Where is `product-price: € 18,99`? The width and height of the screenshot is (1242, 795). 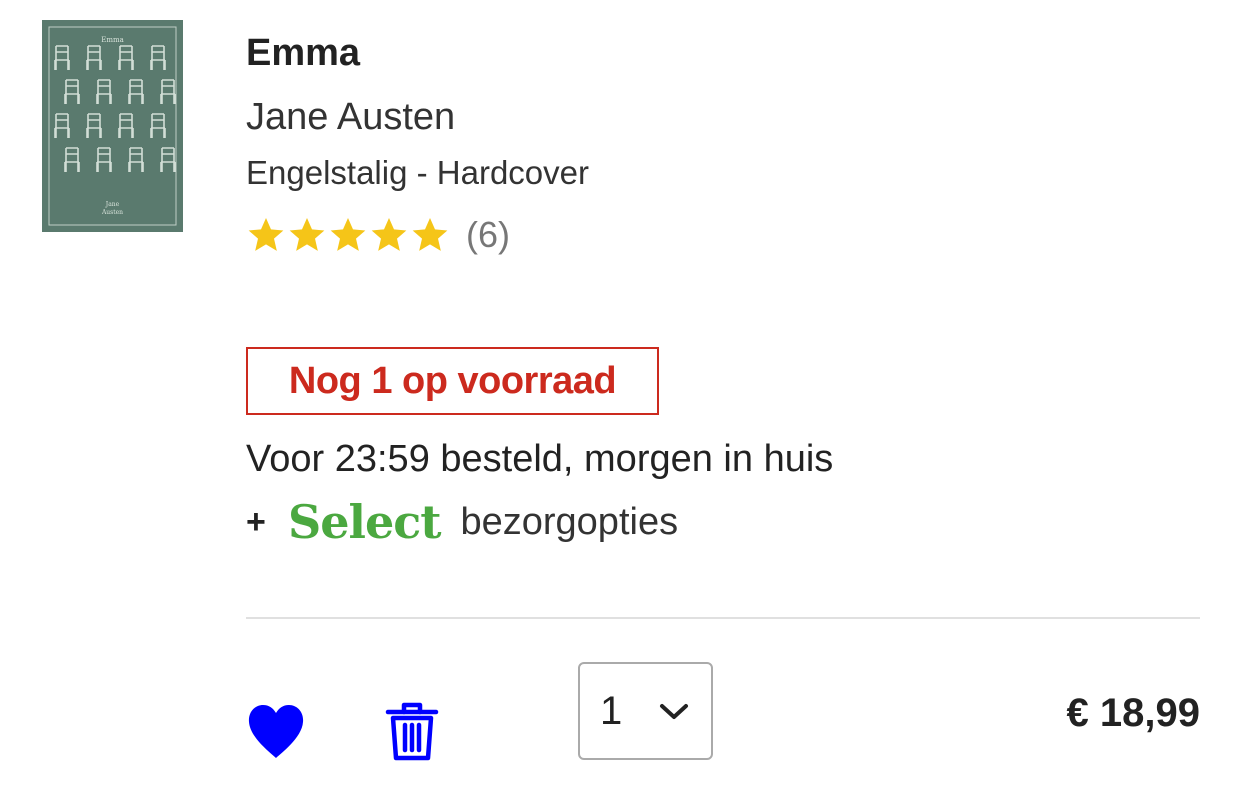 product-price: € 18,99 is located at coordinates (1133, 713).